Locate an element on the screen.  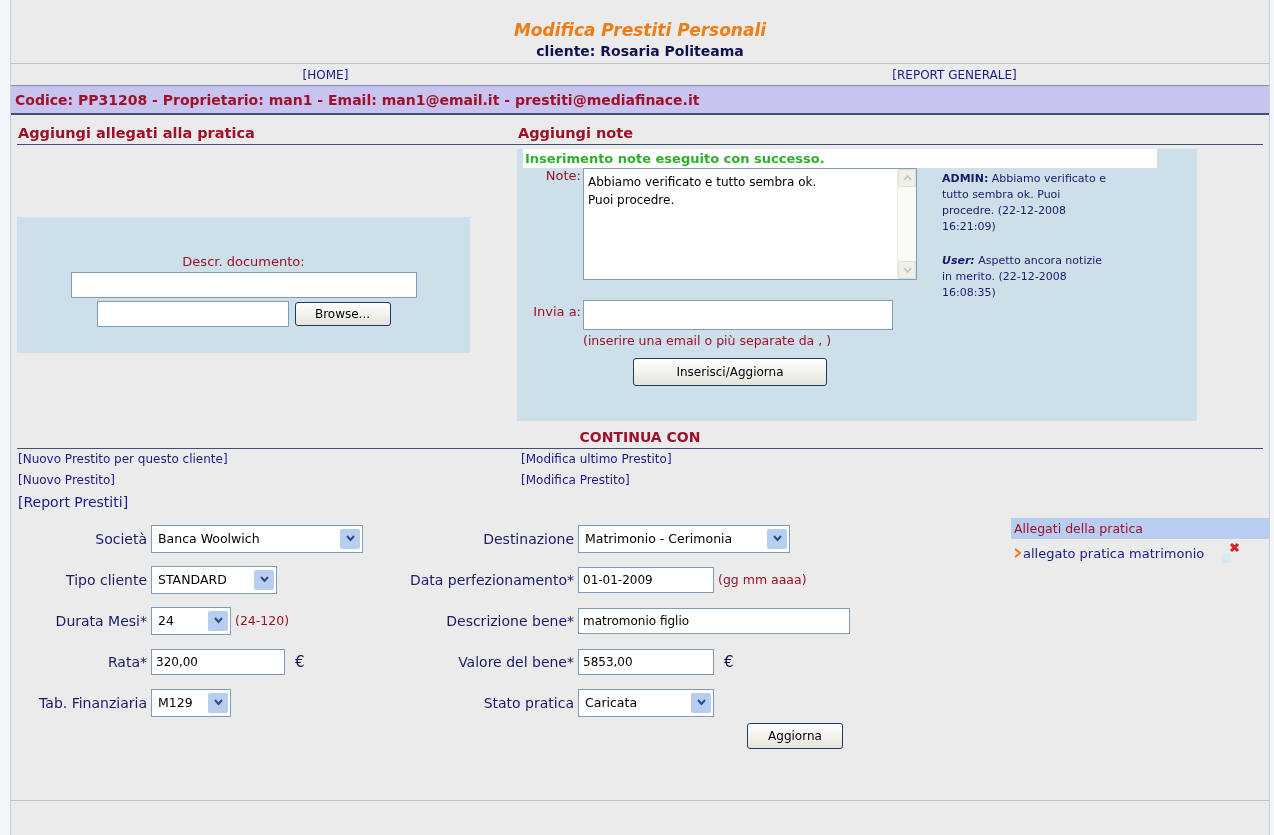
action-link: [Modifica ultimo Prestito] is located at coordinates (596, 459).